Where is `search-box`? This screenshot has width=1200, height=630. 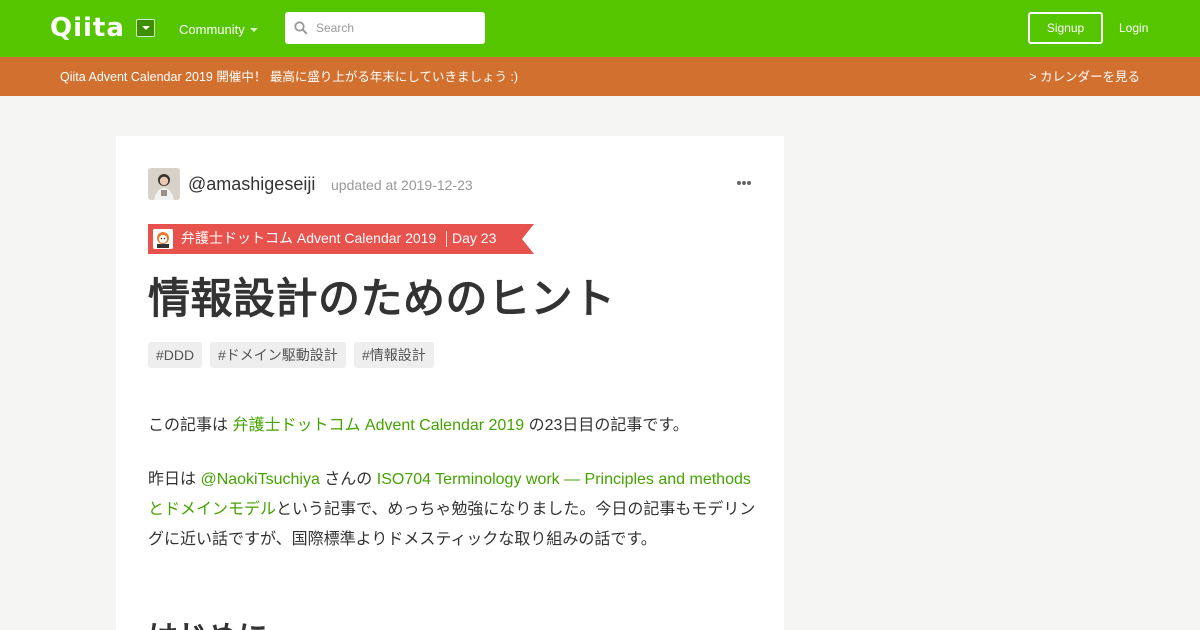 search-box is located at coordinates (385, 28).